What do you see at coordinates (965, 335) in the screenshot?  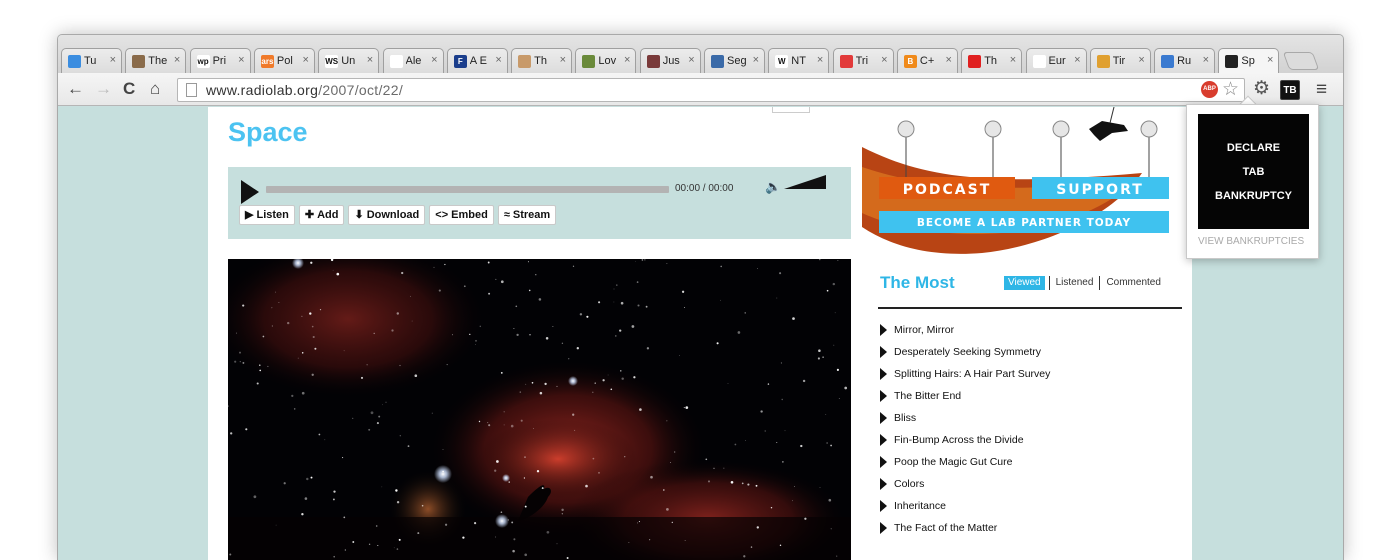 I see `list-item: Mirror, Mirror` at bounding box center [965, 335].